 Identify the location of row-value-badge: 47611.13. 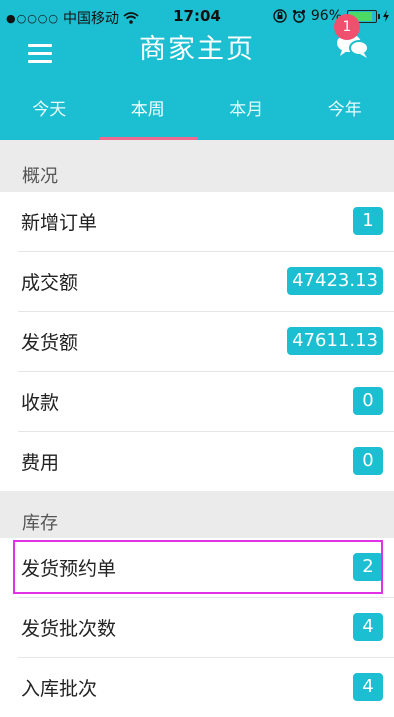
(335, 341).